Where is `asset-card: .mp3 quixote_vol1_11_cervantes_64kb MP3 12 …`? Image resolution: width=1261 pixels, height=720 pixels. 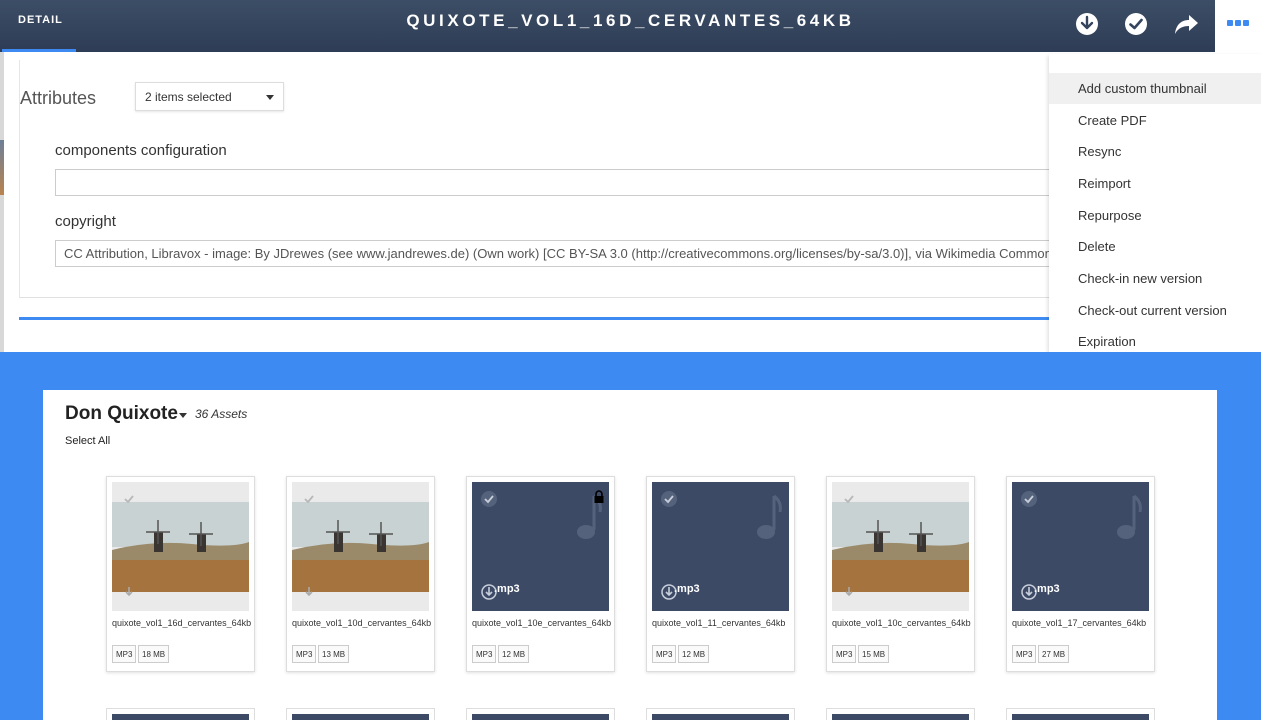
asset-card: .mp3 quixote_vol1_11_cervantes_64kb MP3 12 … is located at coordinates (720, 574).